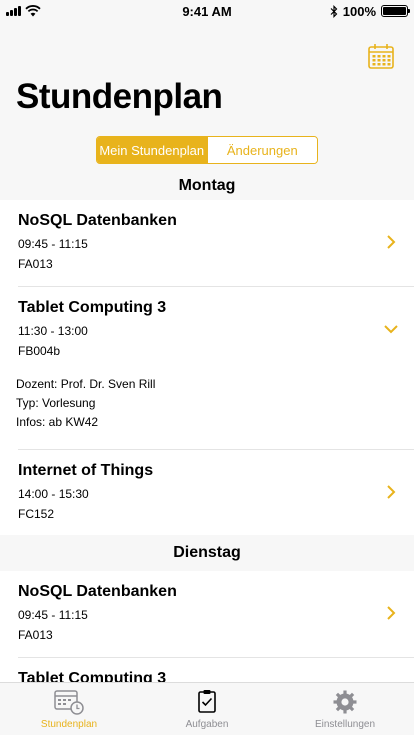  Describe the element at coordinates (391, 329) in the screenshot. I see `chevron-down-icon` at that location.